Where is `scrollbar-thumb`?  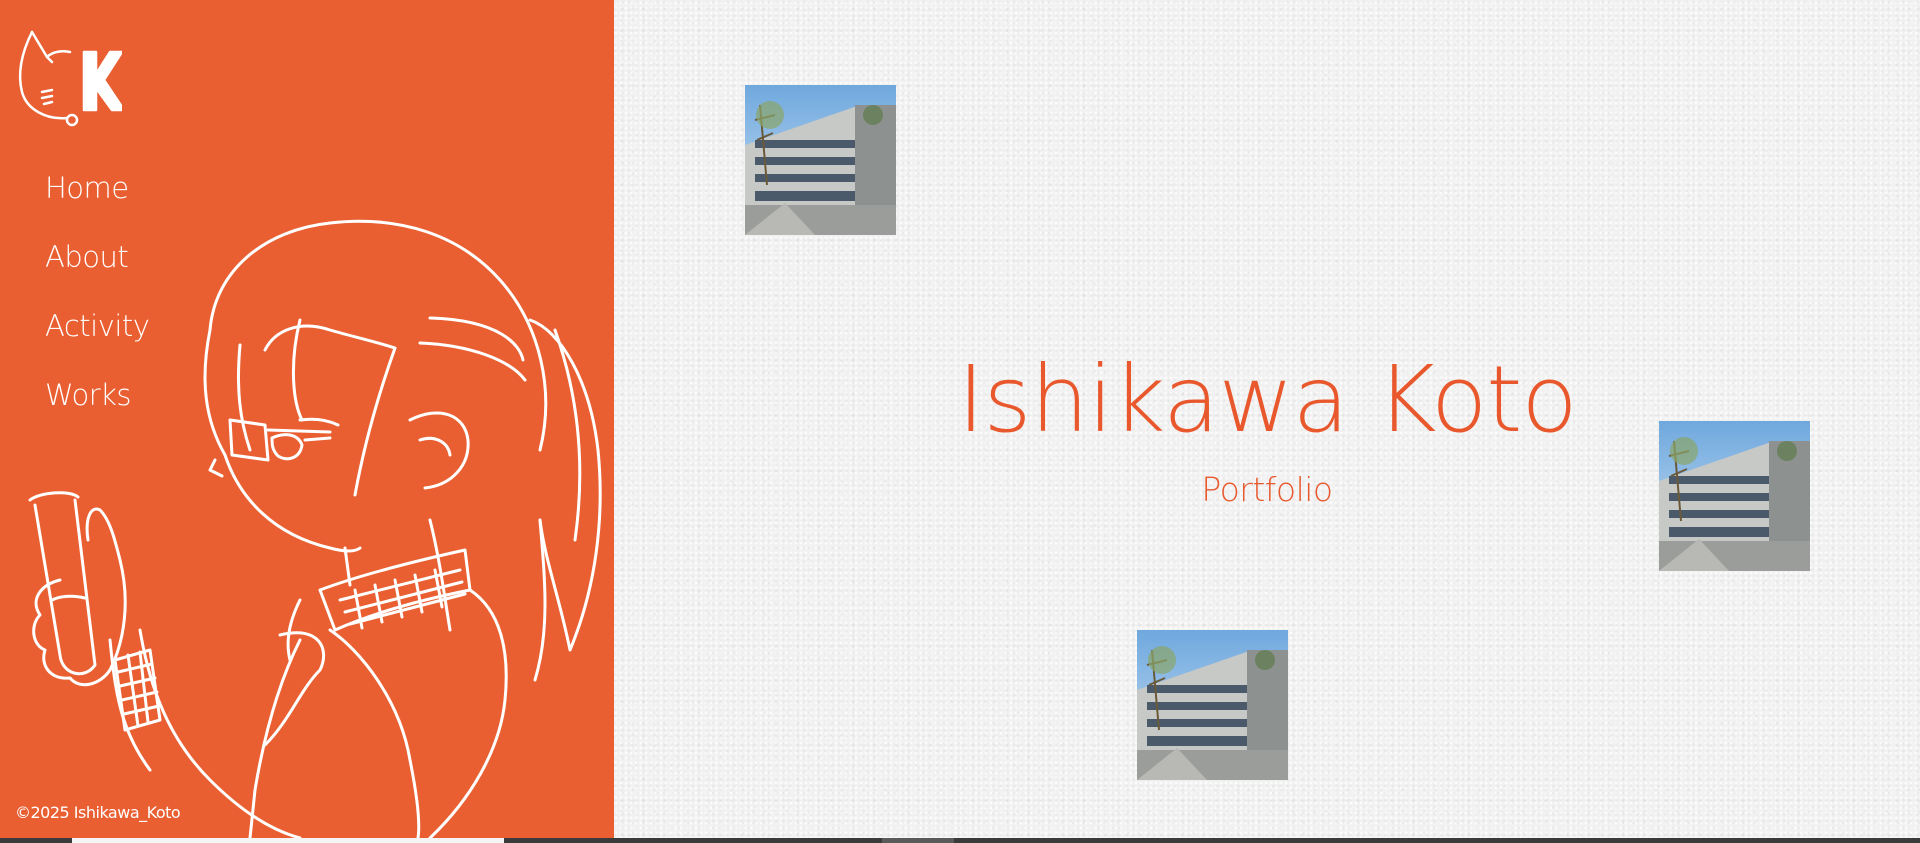 scrollbar-thumb is located at coordinates (288, 840).